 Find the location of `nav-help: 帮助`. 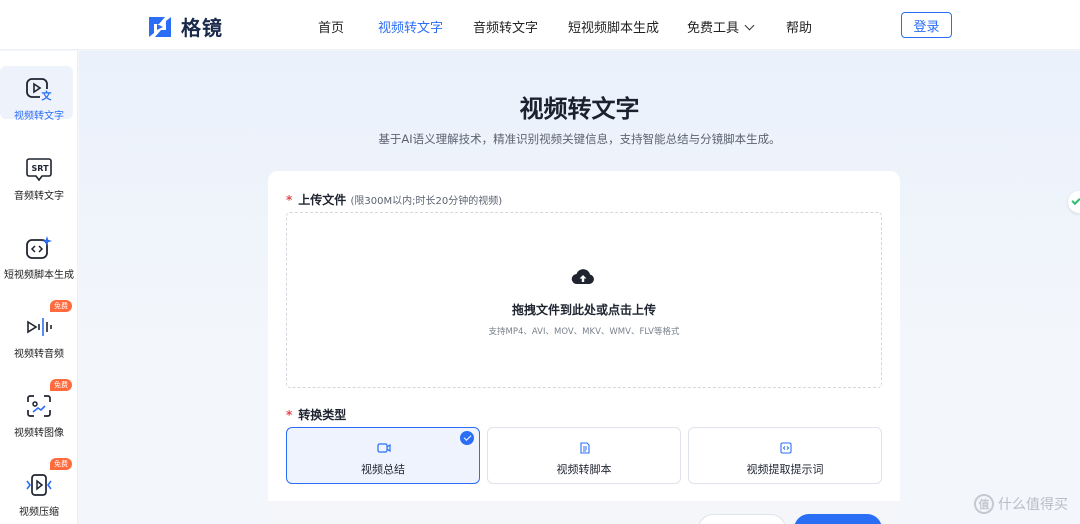

nav-help: 帮助 is located at coordinates (799, 26).